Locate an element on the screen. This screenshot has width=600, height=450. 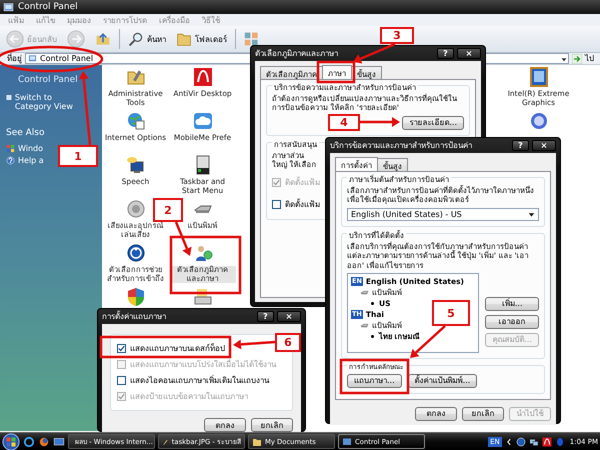
callout-number: 2 is located at coordinates (168, 210).